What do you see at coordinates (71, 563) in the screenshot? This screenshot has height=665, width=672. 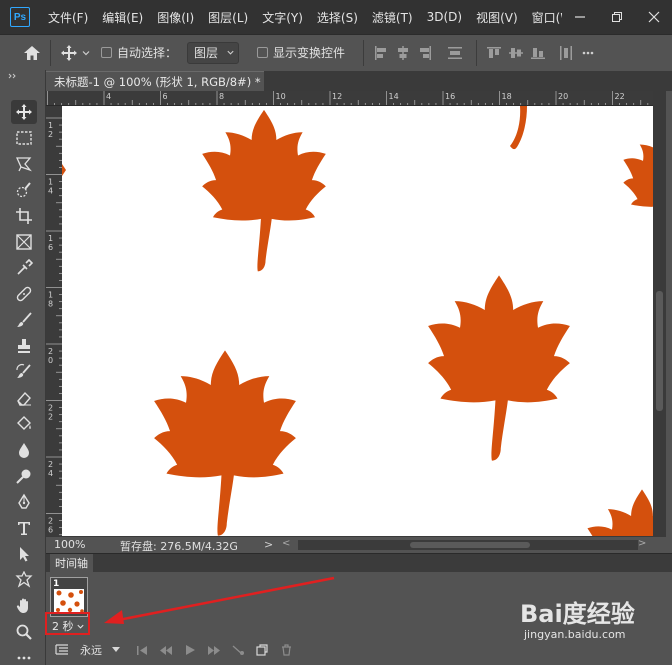 I see `timeline-tab: 时间轴` at bounding box center [71, 563].